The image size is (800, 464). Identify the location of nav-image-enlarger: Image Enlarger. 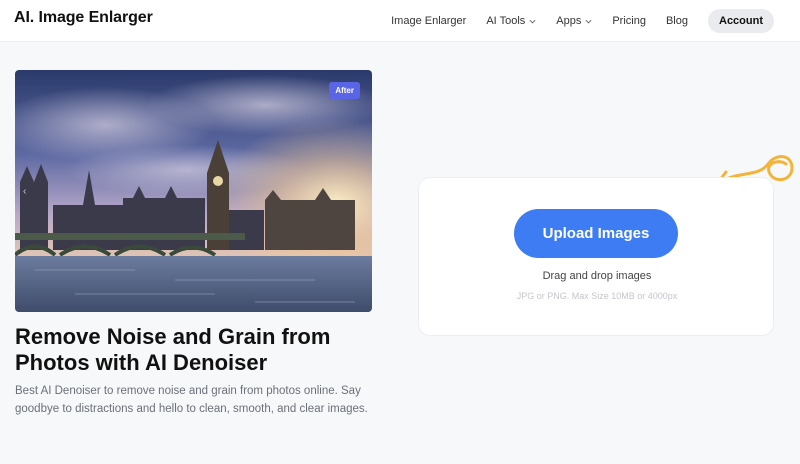
(428, 21).